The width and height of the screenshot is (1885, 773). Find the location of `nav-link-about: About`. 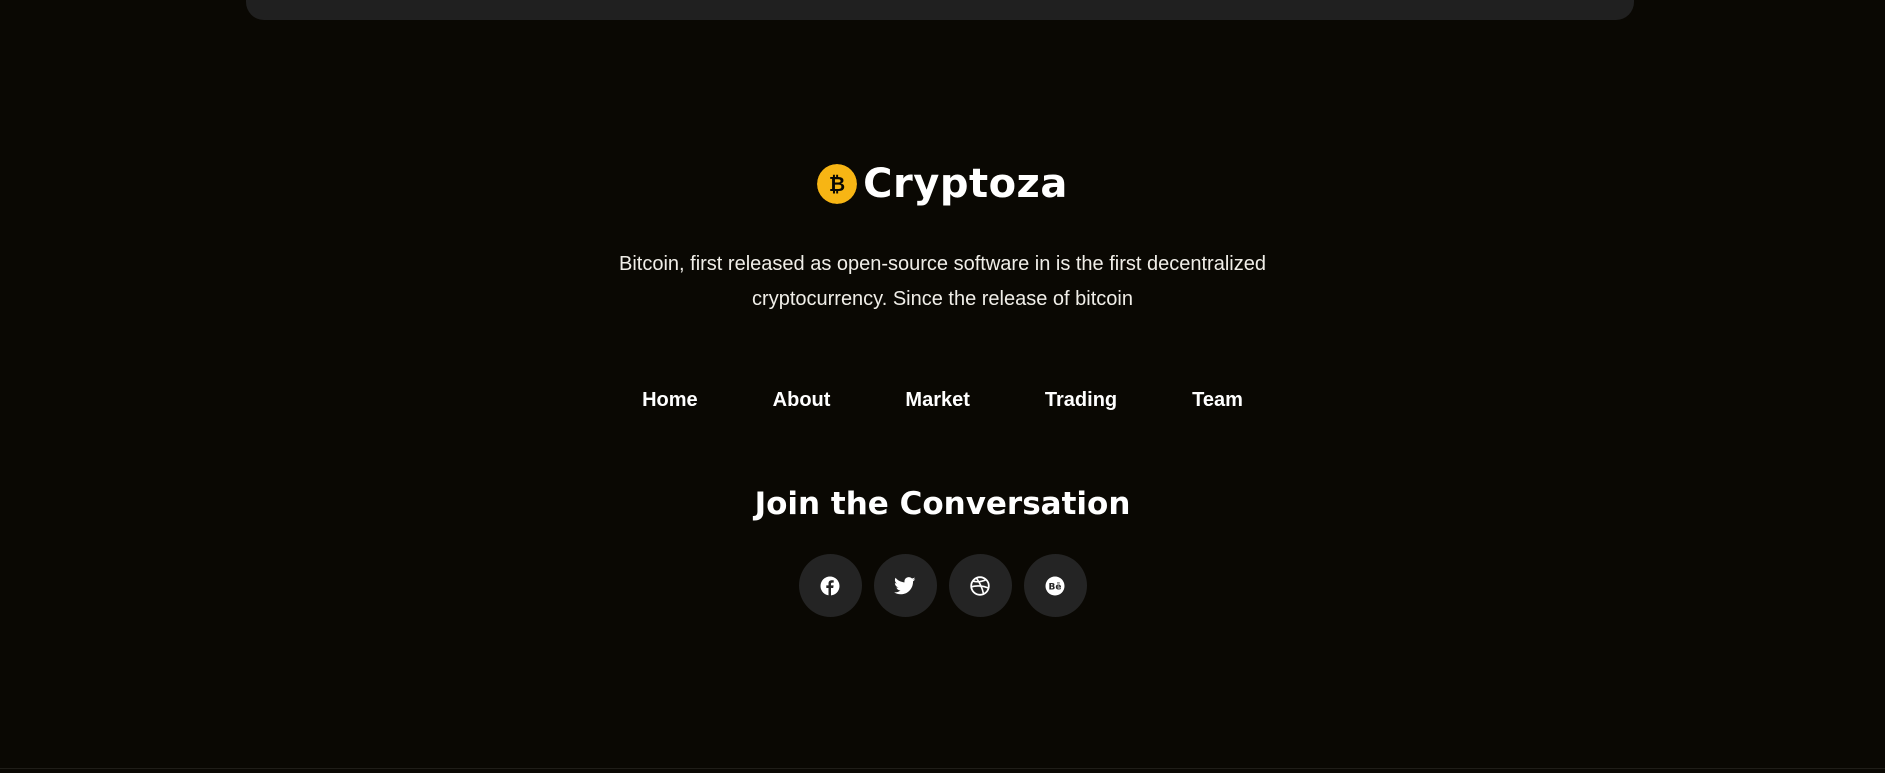

nav-link-about: About is located at coordinates (802, 400).